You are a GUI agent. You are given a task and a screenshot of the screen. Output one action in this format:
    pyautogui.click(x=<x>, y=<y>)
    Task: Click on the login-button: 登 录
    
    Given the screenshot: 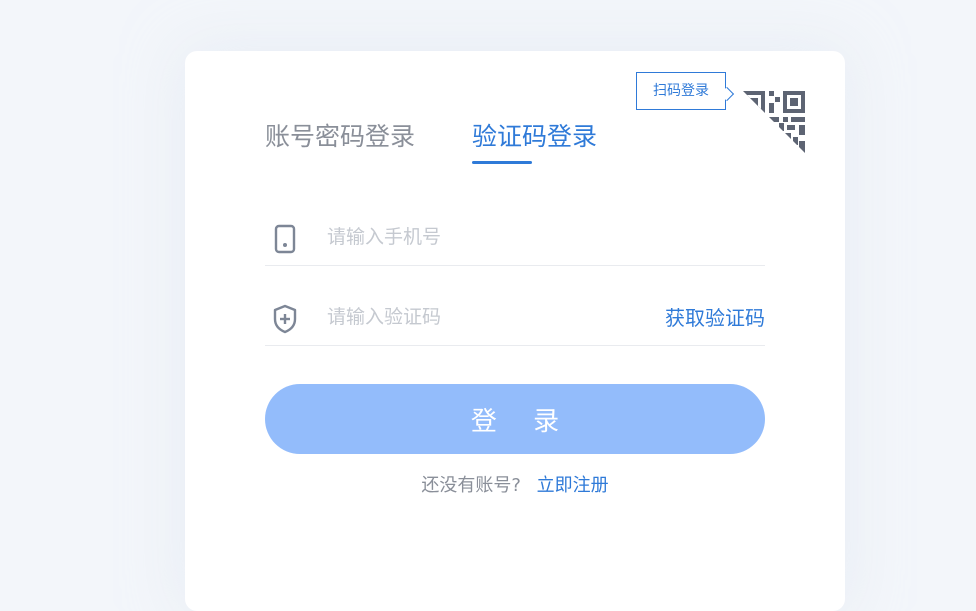 What is the action you would take?
    pyautogui.click(x=515, y=419)
    